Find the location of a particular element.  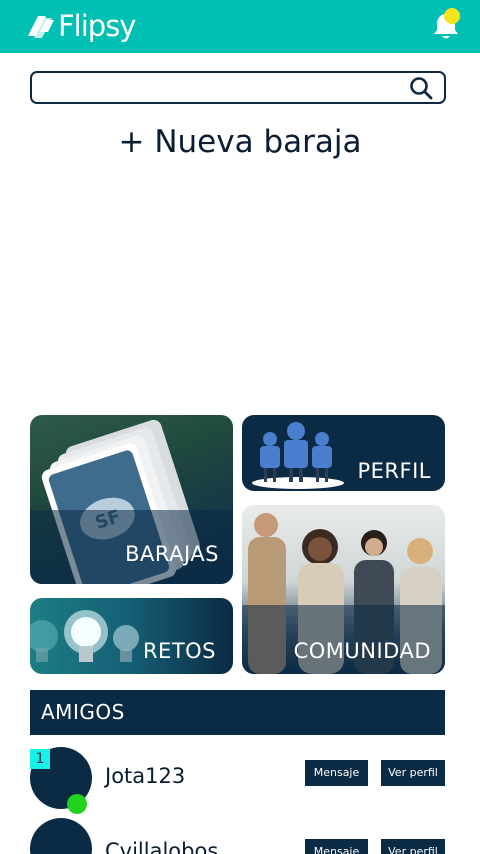

app-header: Flipsy is located at coordinates (240, 26).